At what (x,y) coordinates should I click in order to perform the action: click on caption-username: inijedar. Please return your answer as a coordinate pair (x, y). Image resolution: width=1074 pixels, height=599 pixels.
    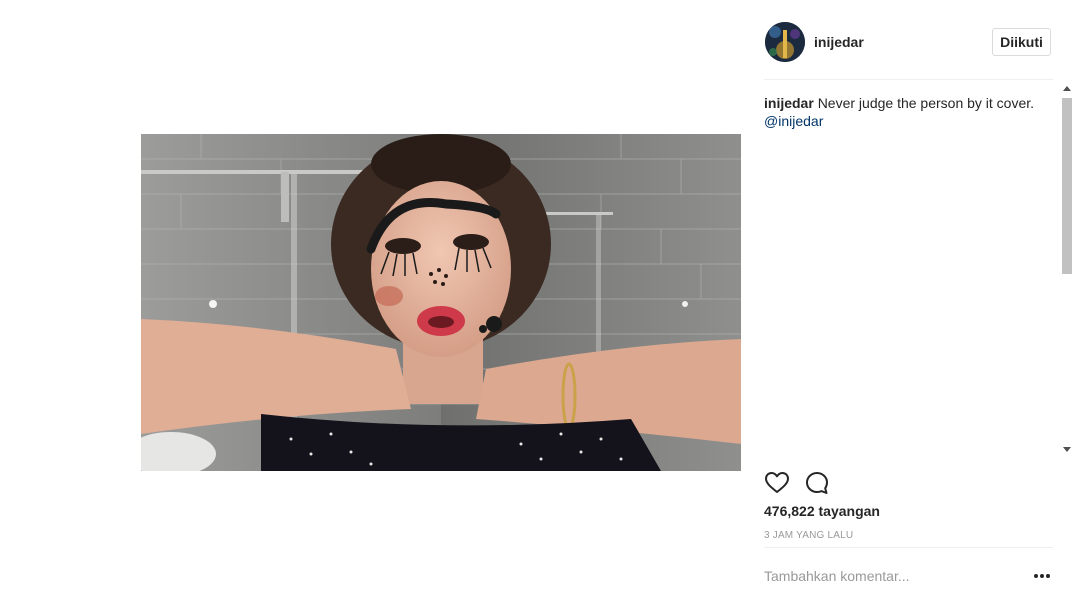
    Looking at the image, I should click on (789, 103).